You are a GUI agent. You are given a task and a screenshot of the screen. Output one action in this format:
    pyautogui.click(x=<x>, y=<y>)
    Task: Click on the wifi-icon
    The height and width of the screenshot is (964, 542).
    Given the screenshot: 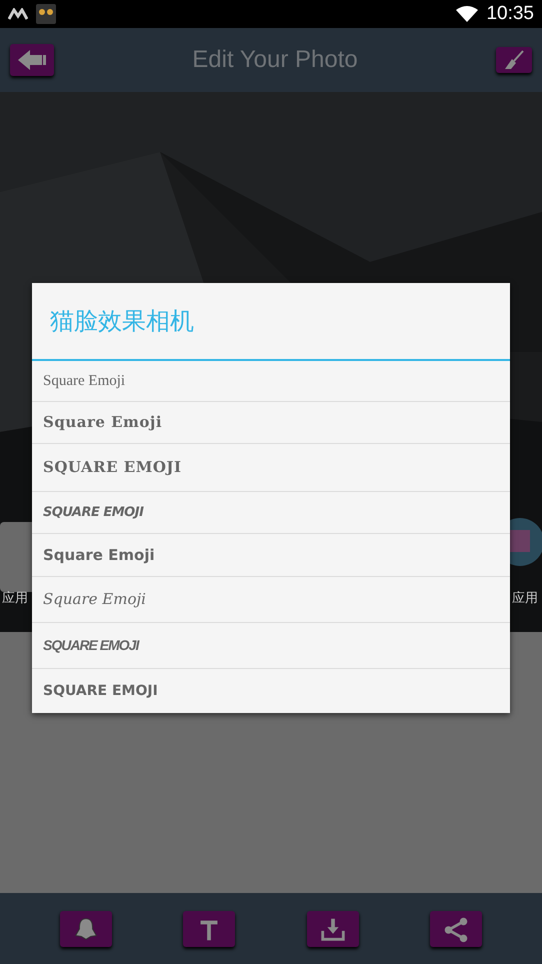 What is the action you would take?
    pyautogui.click(x=467, y=14)
    